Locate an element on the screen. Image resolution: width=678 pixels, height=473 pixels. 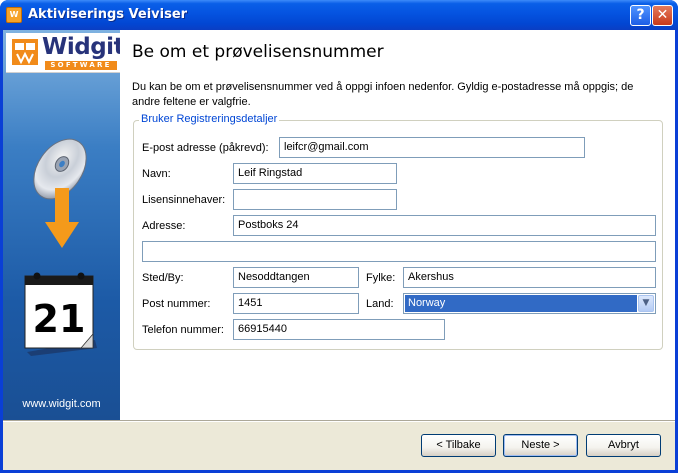
button-bar-divider is located at coordinates (339, 421).